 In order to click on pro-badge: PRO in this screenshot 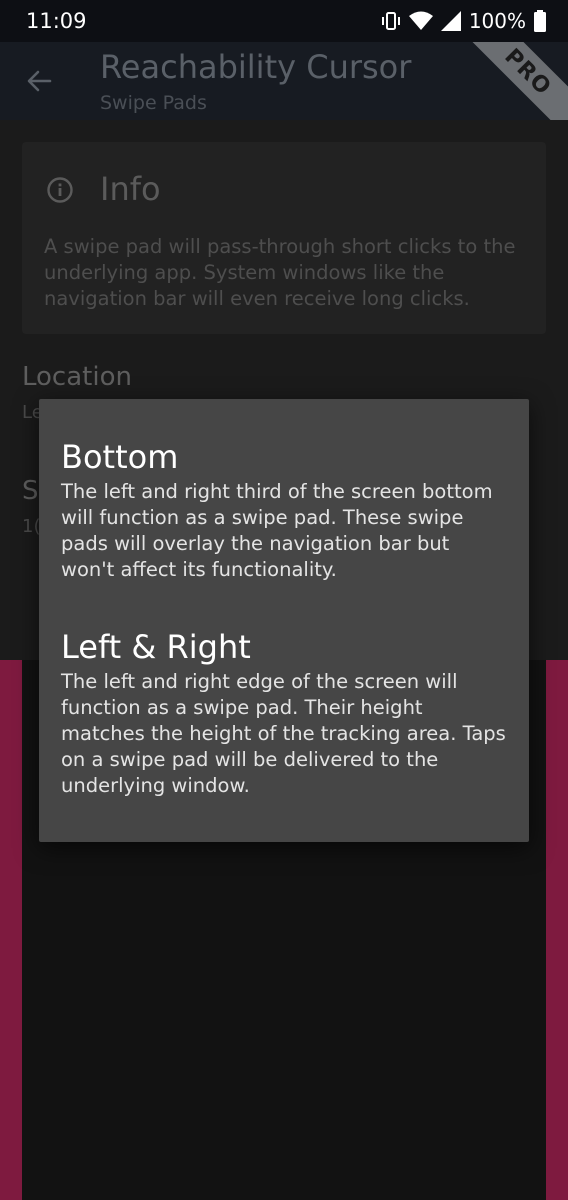, I will do `click(513, 81)`.